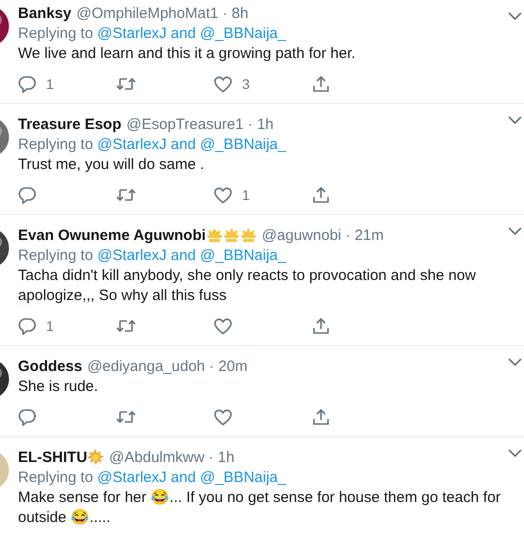 This screenshot has width=524, height=535. What do you see at coordinates (59, 387) in the screenshot?
I see `tweet-text: She is rude.` at bounding box center [59, 387].